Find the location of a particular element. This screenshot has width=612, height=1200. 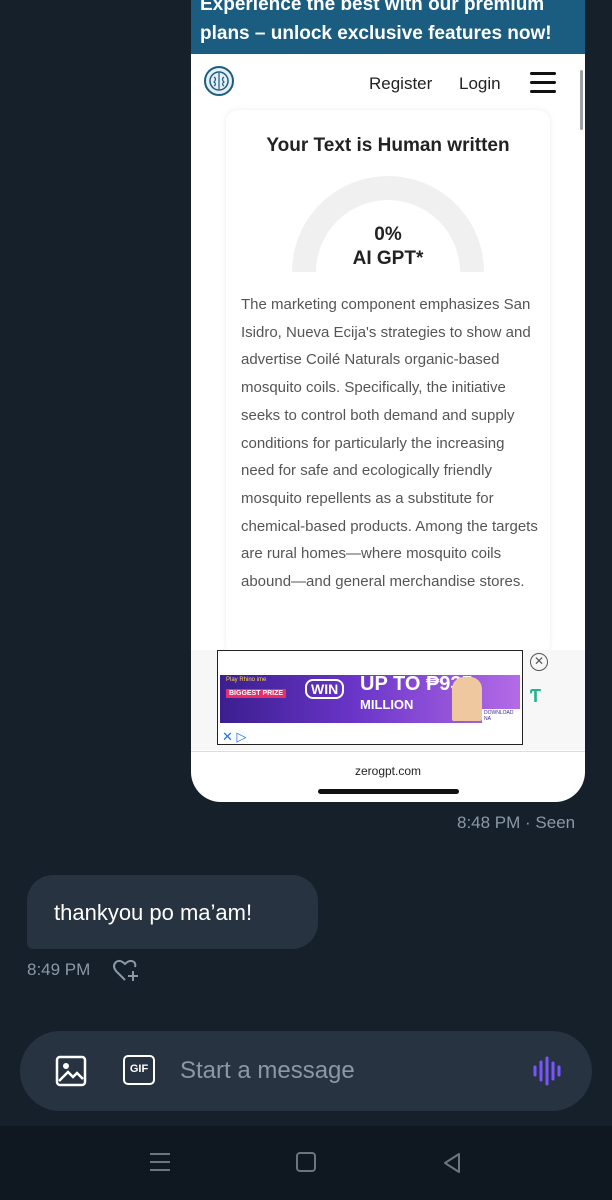

banner-line-1: Experience the best with our premium is located at coordinates (372, 7).